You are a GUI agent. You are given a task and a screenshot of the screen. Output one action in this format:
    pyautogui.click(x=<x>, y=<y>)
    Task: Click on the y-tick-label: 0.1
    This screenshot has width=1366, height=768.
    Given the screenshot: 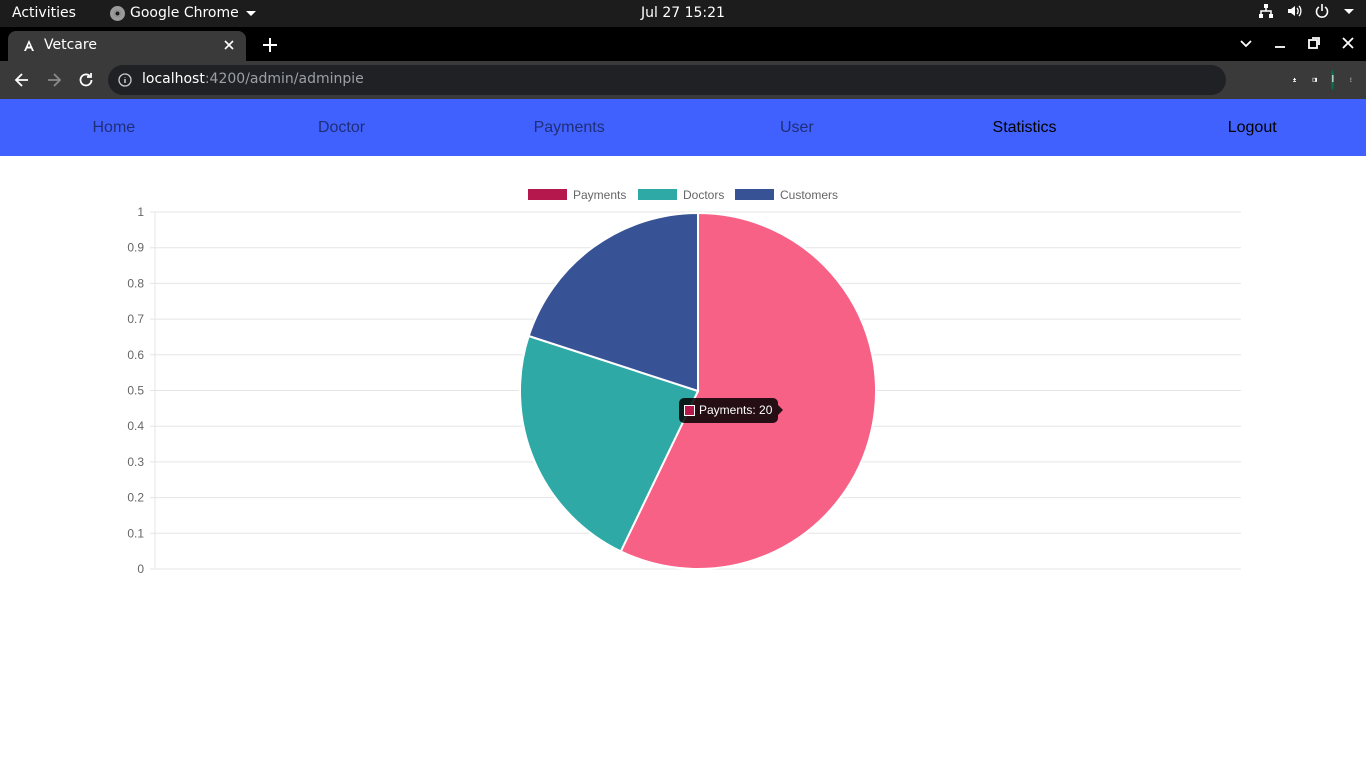 What is the action you would take?
    pyautogui.click(x=135, y=533)
    